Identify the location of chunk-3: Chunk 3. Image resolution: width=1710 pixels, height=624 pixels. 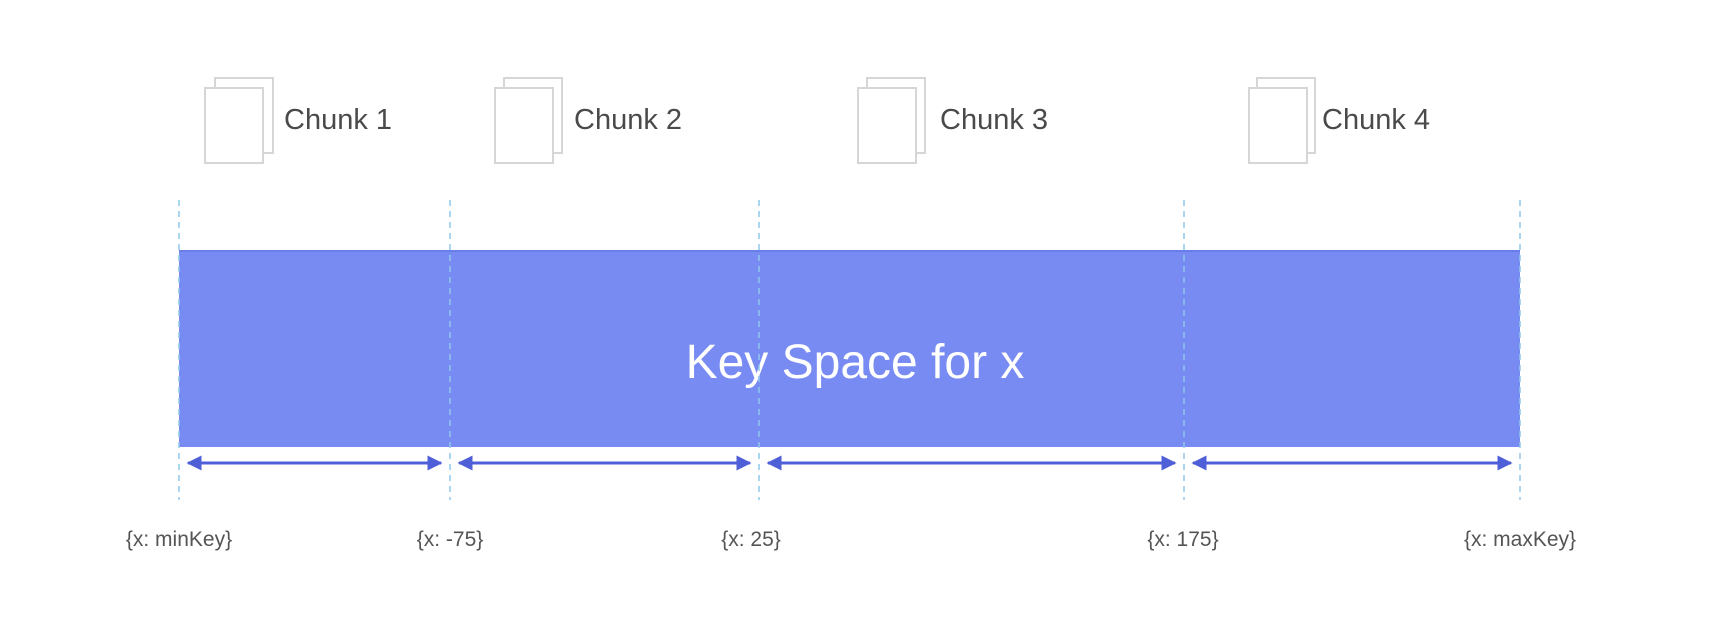
(952, 120).